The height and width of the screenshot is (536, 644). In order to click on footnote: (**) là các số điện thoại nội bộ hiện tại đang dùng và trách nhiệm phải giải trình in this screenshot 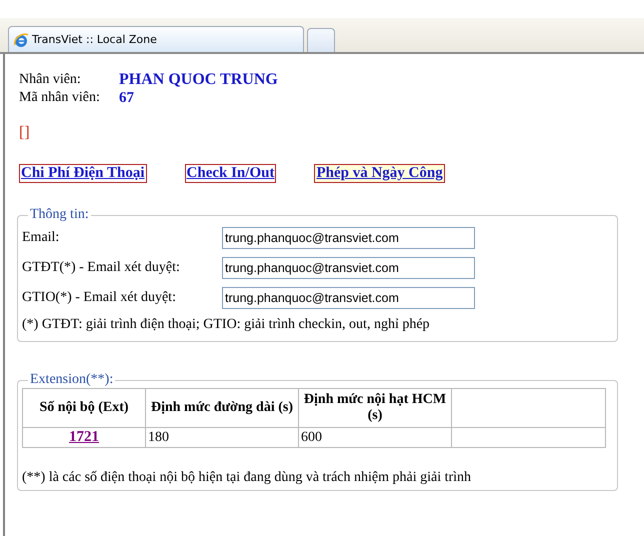, I will do `click(247, 478)`.